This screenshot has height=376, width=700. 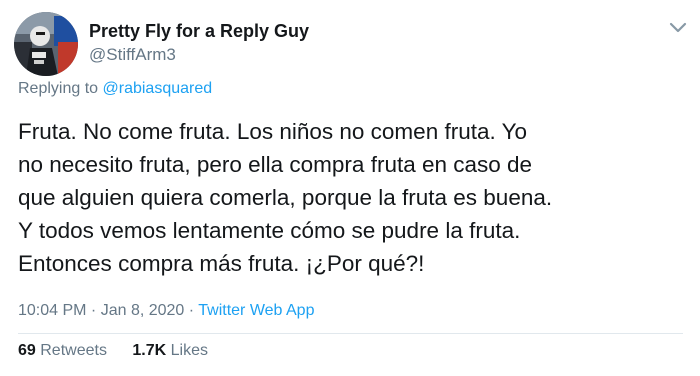 What do you see at coordinates (149, 350) in the screenshot?
I see `likes-count: 1.7K` at bounding box center [149, 350].